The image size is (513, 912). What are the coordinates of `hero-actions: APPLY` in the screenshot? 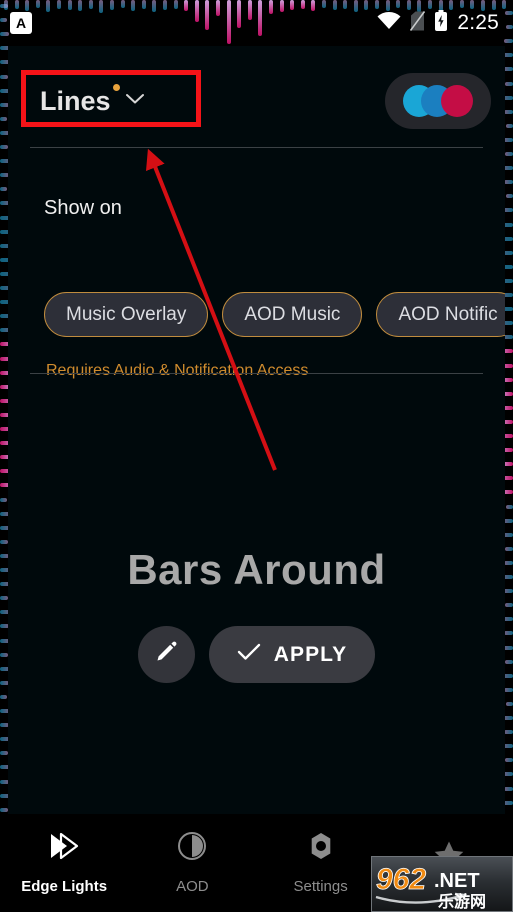 It's located at (256, 654).